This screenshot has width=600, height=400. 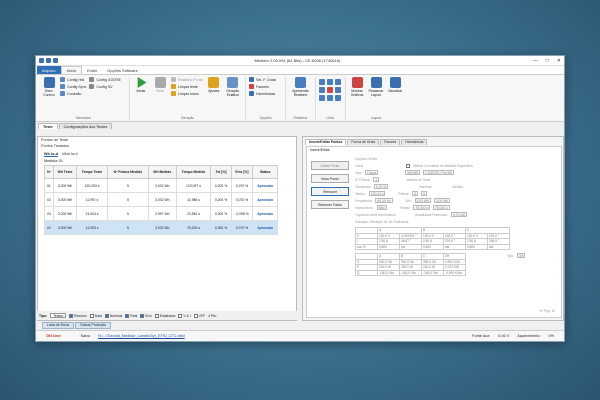 What do you see at coordinates (300, 87) in the screenshot?
I see `apresentar-relatorio-button: Apresentar Relatório` at bounding box center [300, 87].